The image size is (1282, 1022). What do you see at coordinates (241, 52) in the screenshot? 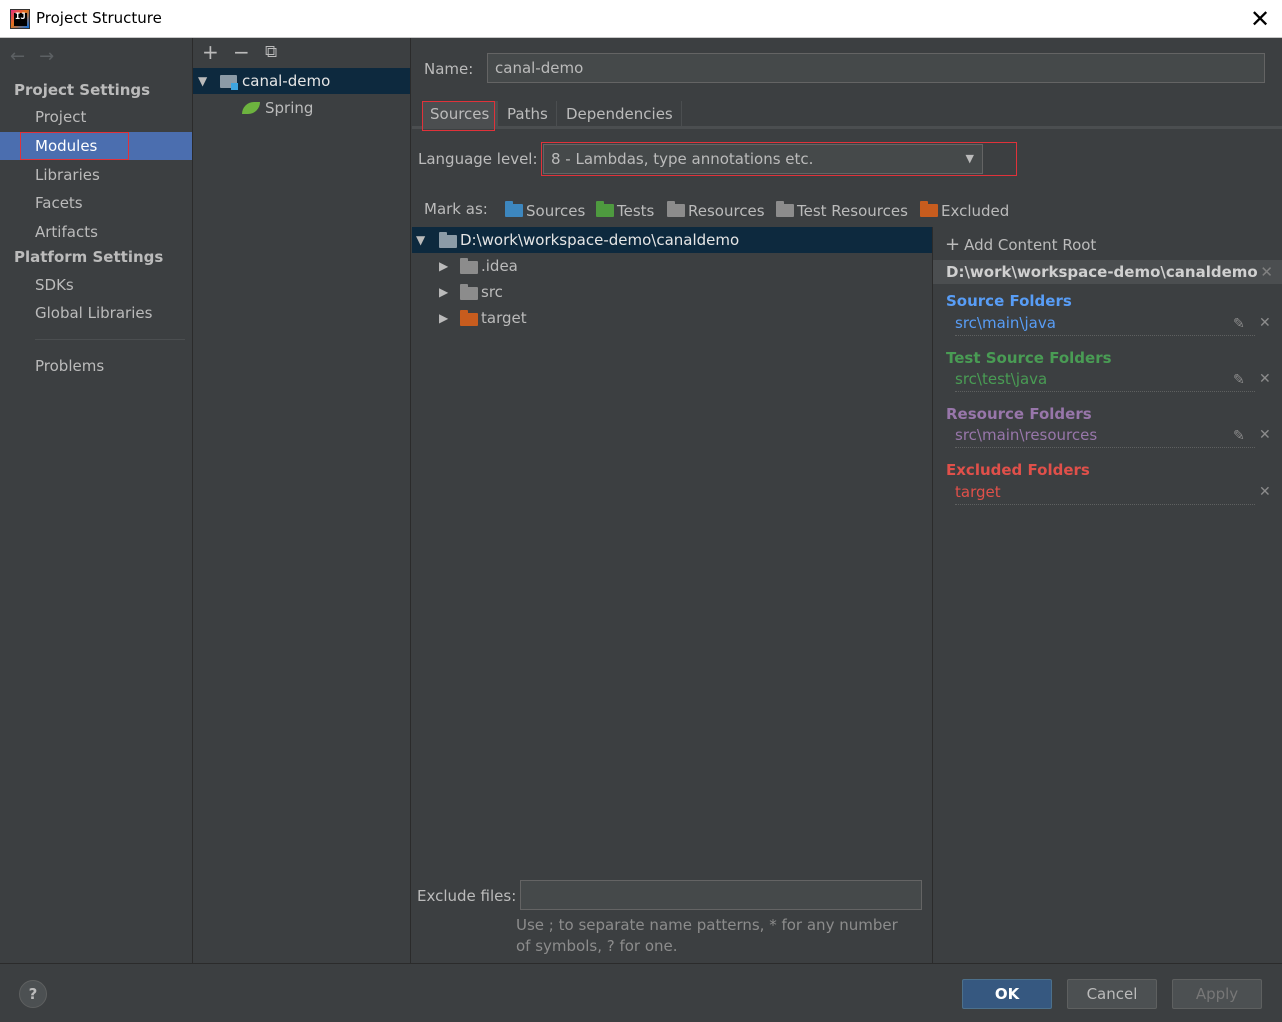
I see `remove-icon: −` at bounding box center [241, 52].